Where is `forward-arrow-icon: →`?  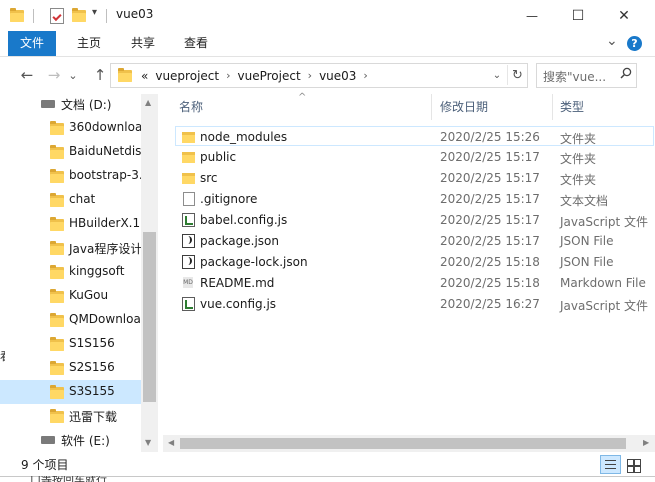 forward-arrow-icon: → is located at coordinates (54, 75).